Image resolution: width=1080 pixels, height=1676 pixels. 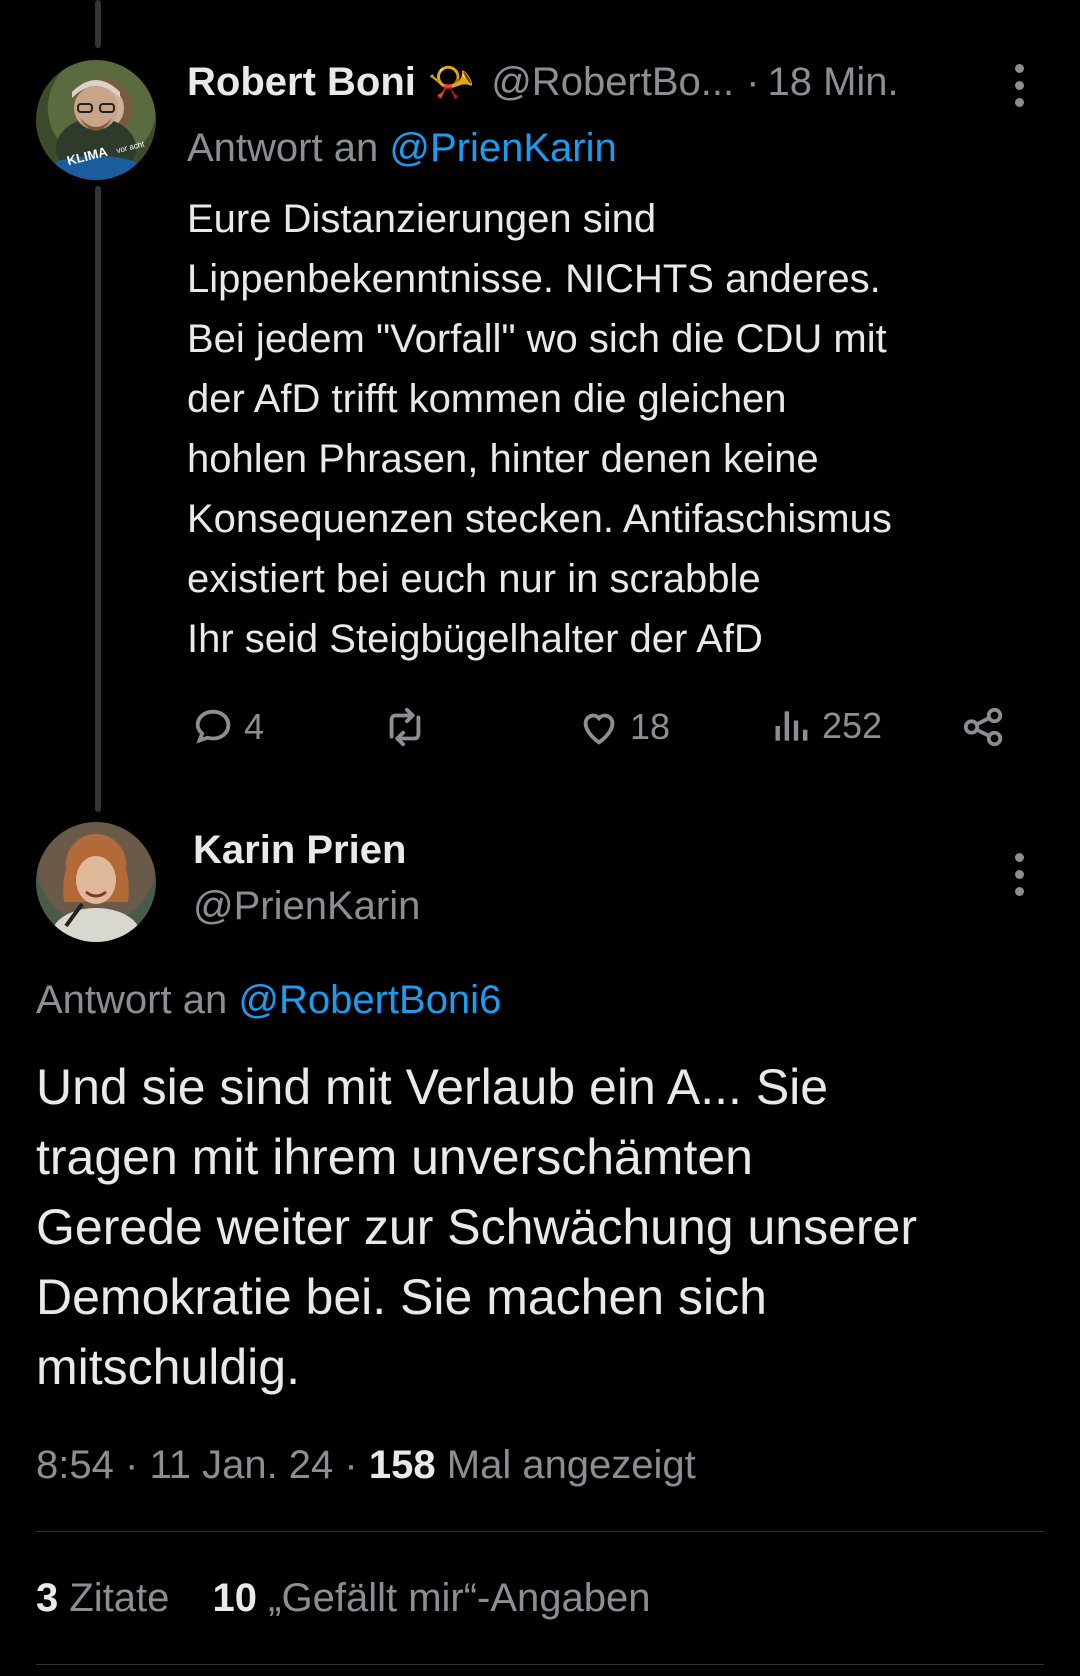 What do you see at coordinates (599, 729) in the screenshot?
I see `heart-icon` at bounding box center [599, 729].